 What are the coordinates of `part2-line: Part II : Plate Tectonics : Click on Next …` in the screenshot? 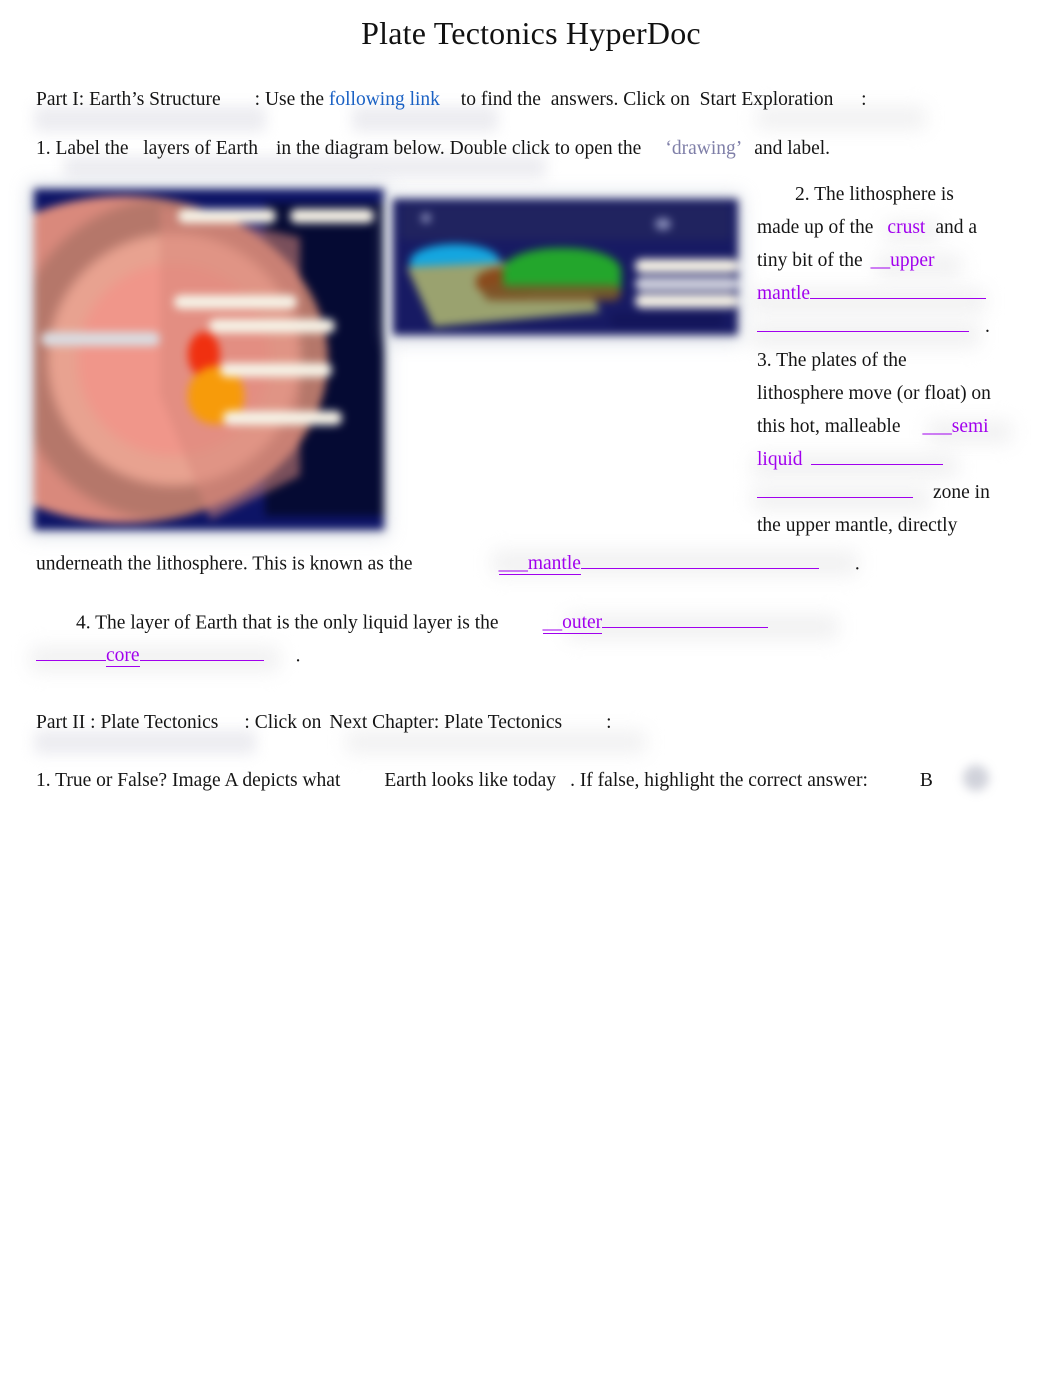 It's located at (324, 723).